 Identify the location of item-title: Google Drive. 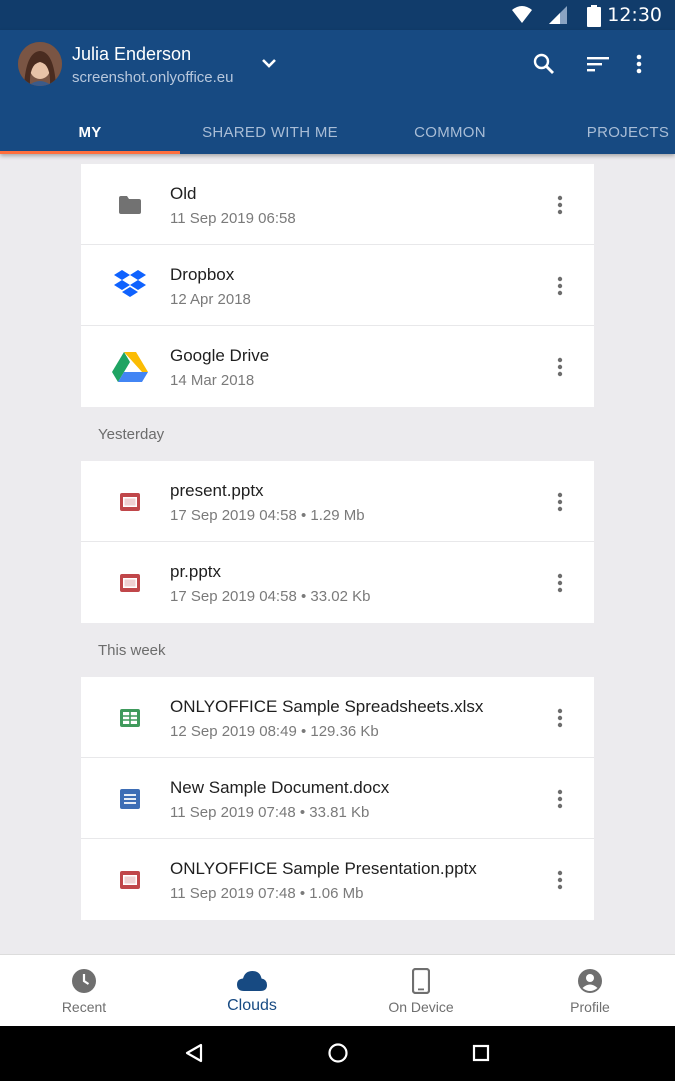
(220, 355).